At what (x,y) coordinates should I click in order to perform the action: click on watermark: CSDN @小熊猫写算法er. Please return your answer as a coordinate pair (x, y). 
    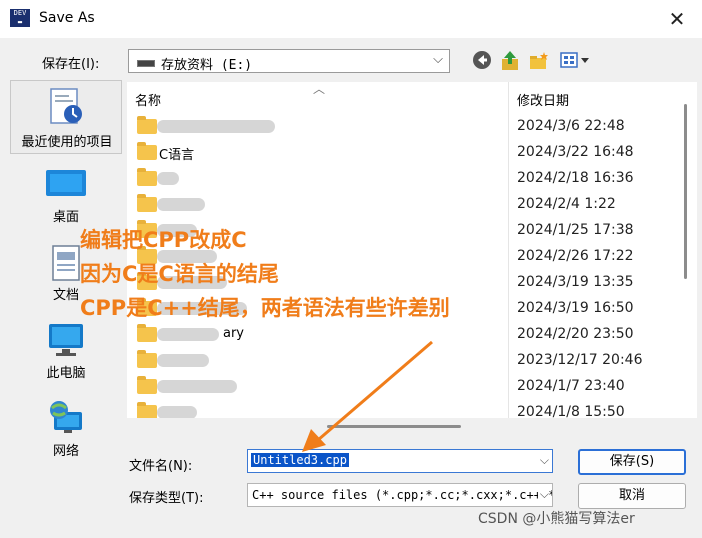
    Looking at the image, I should click on (556, 519).